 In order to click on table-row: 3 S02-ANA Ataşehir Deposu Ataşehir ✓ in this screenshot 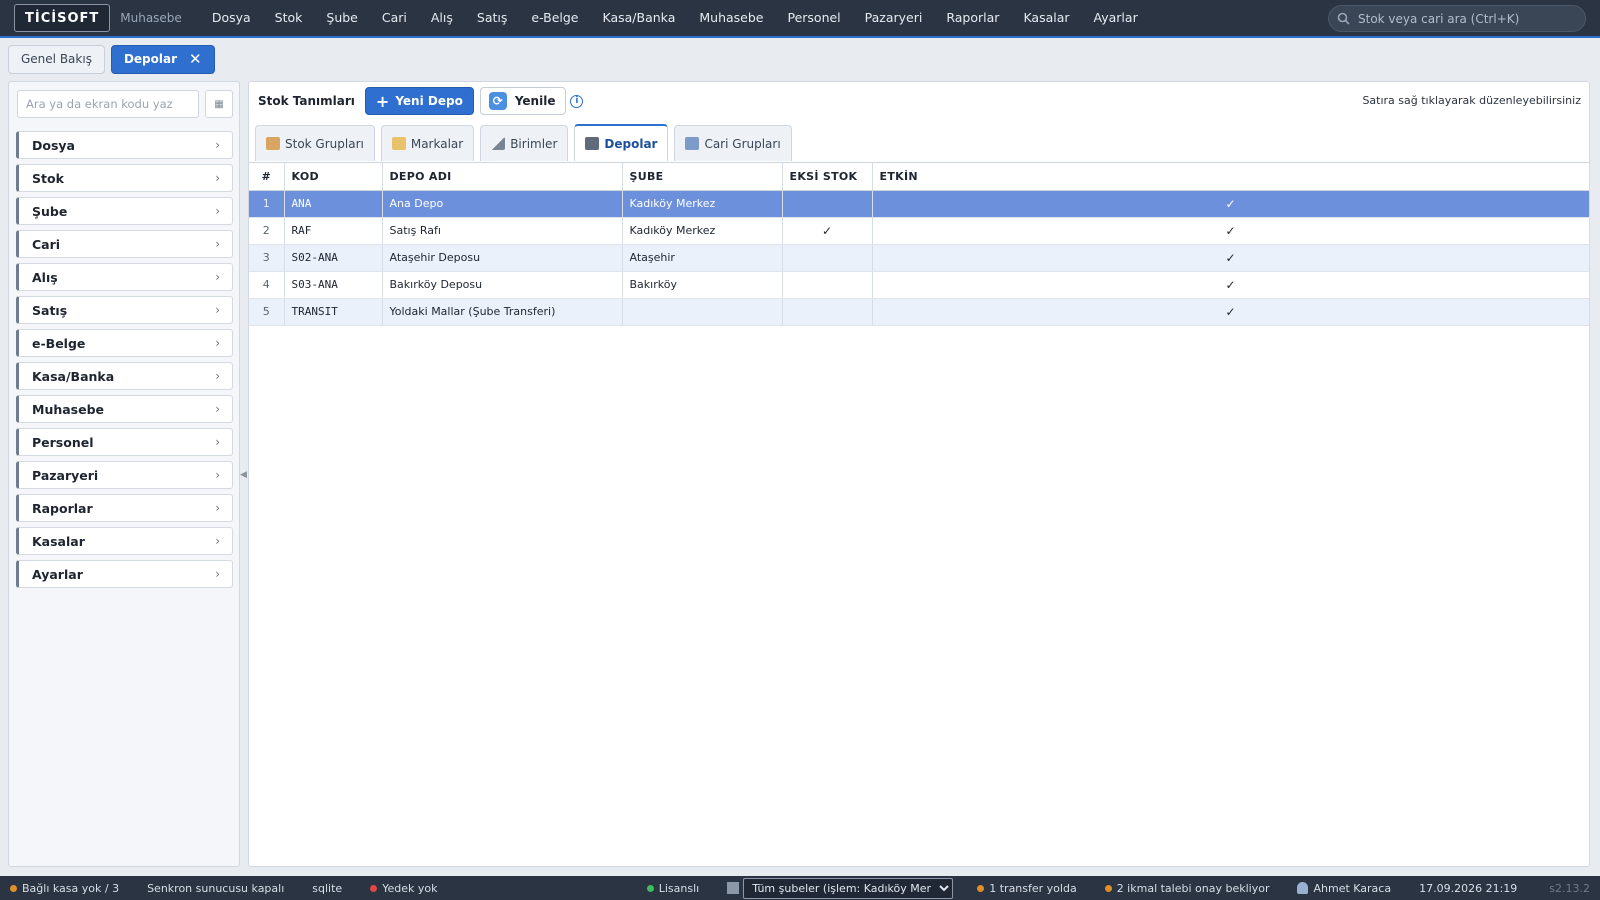, I will do `click(919, 258)`.